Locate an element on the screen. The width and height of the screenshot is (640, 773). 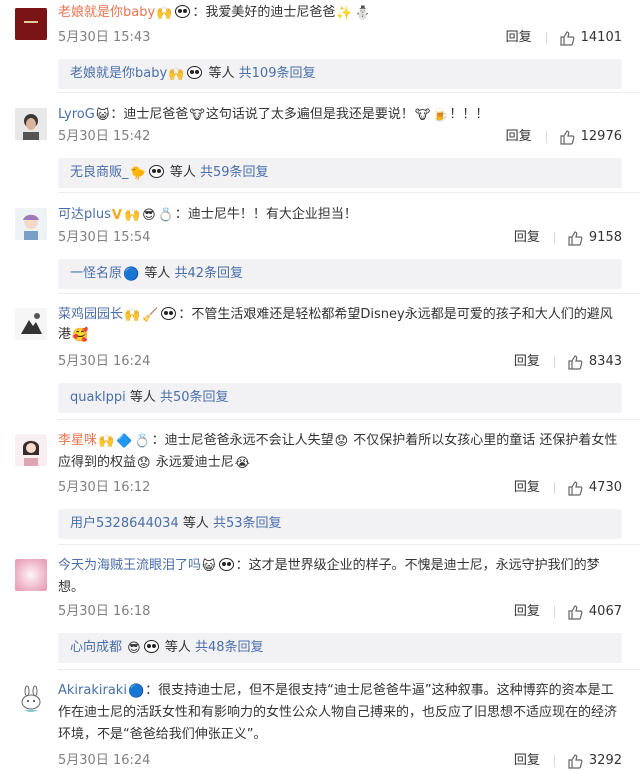
like-count: 4730 is located at coordinates (605, 487).